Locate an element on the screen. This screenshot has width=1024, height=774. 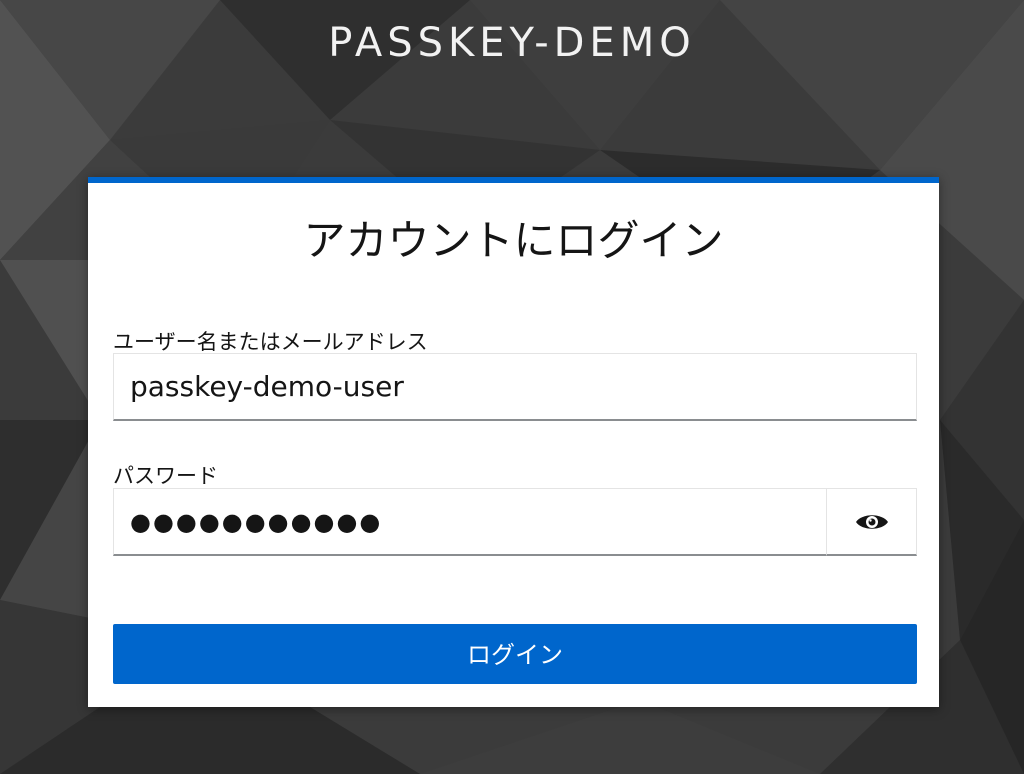
username-input: passkey-demo-user is located at coordinates (515, 387).